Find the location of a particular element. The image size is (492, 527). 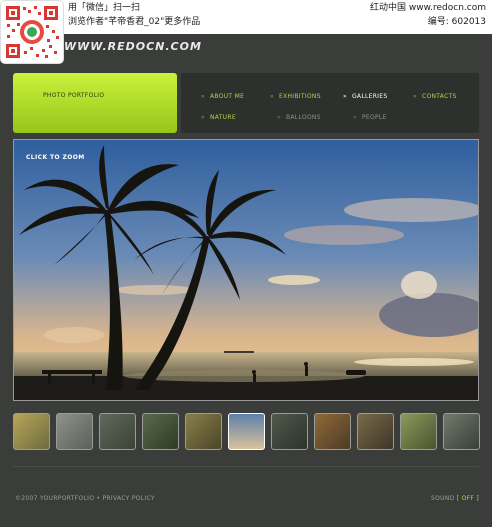

nav-balloons: » BALLOONS is located at coordinates (299, 117).